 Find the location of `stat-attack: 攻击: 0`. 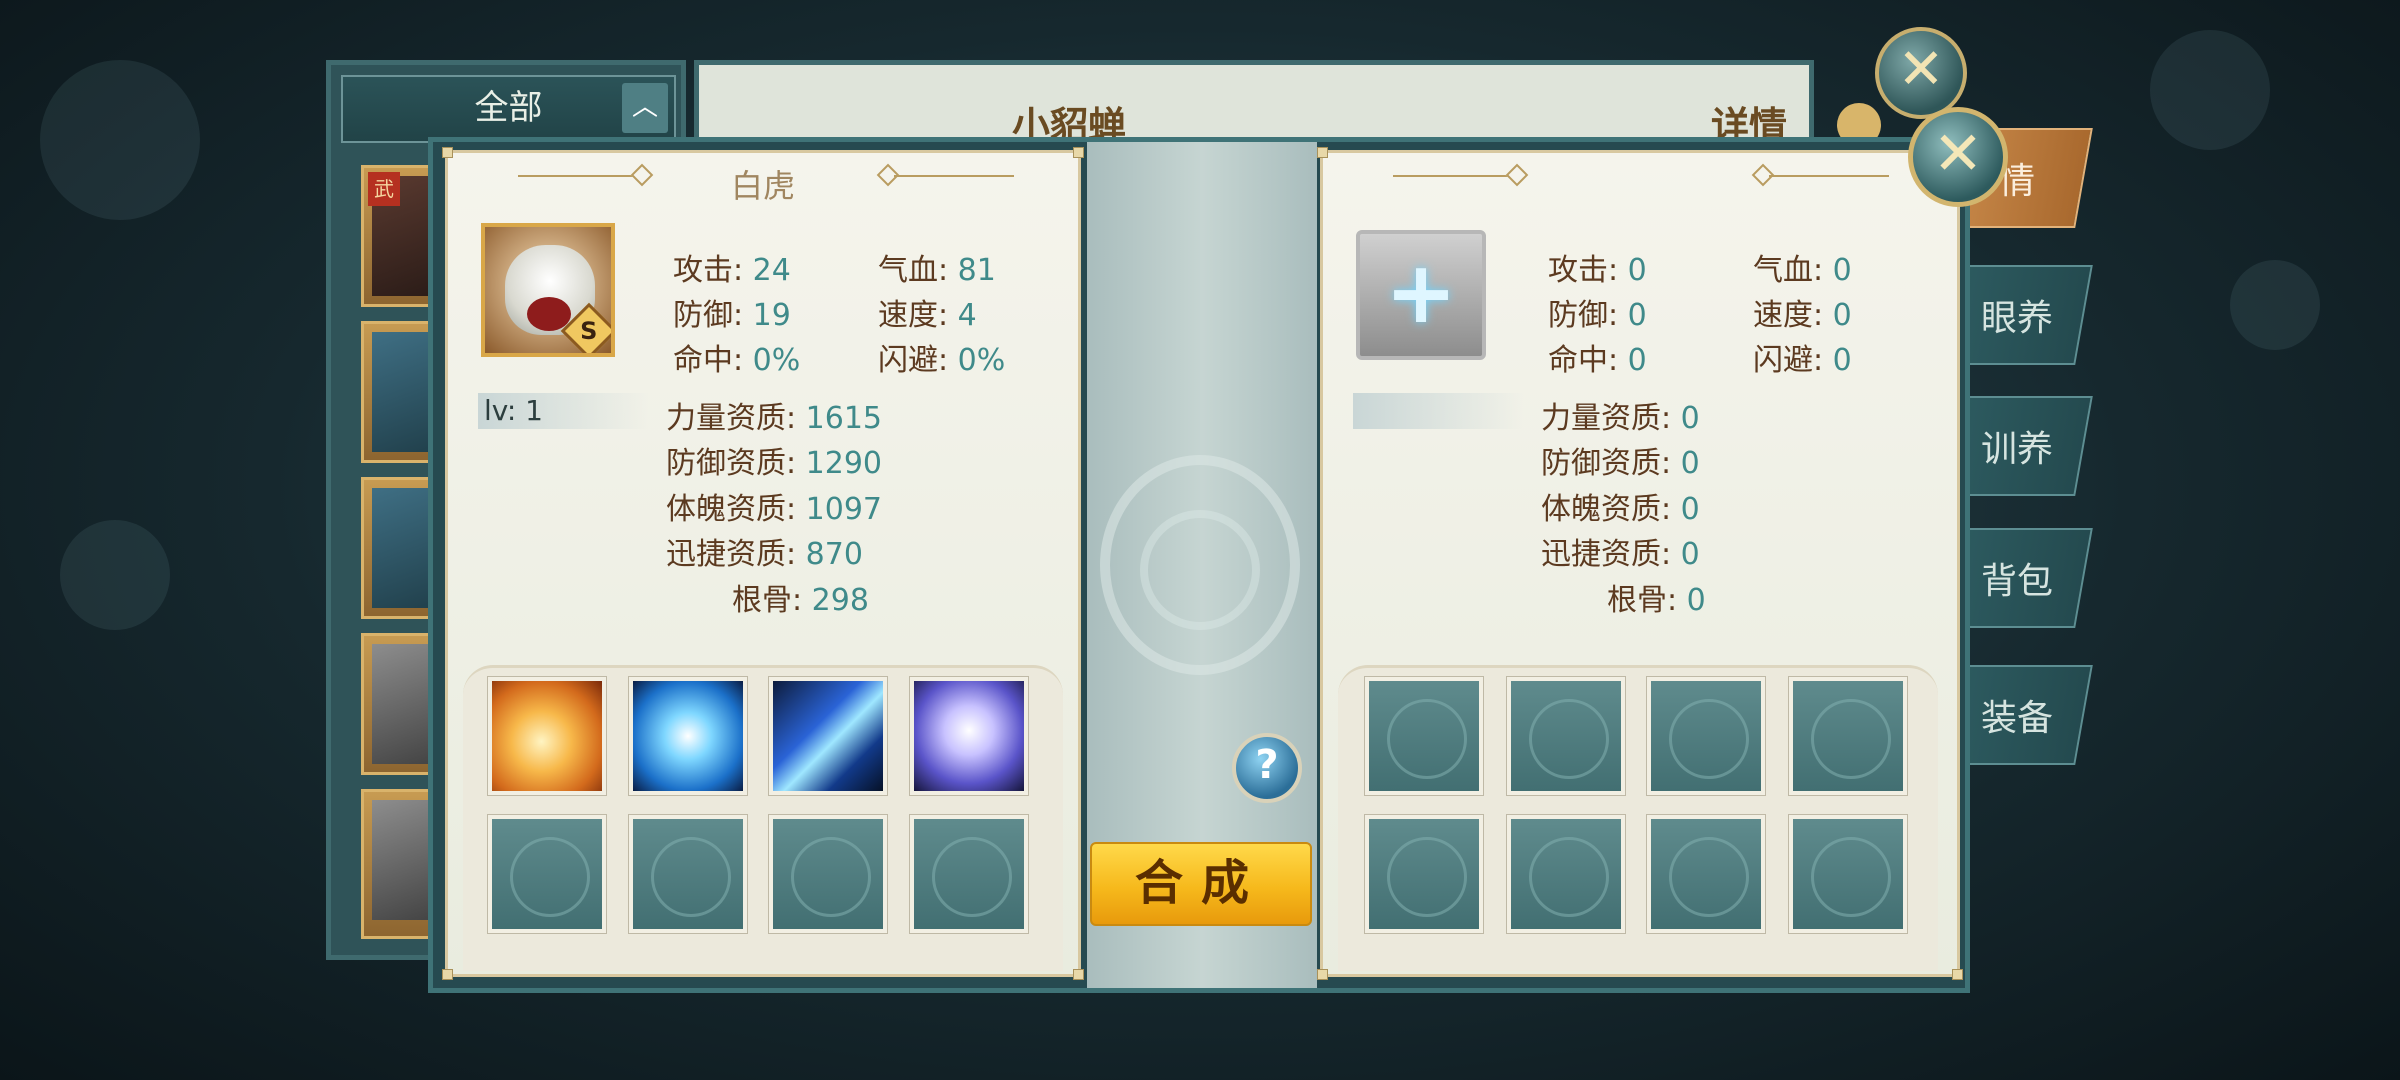

stat-attack: 攻击: 0 is located at coordinates (1597, 267).